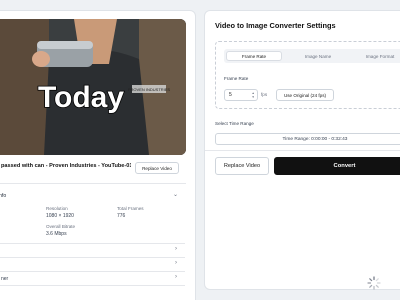  What do you see at coordinates (130, 208) in the screenshot?
I see `total-frames-label: Total Frames` at bounding box center [130, 208].